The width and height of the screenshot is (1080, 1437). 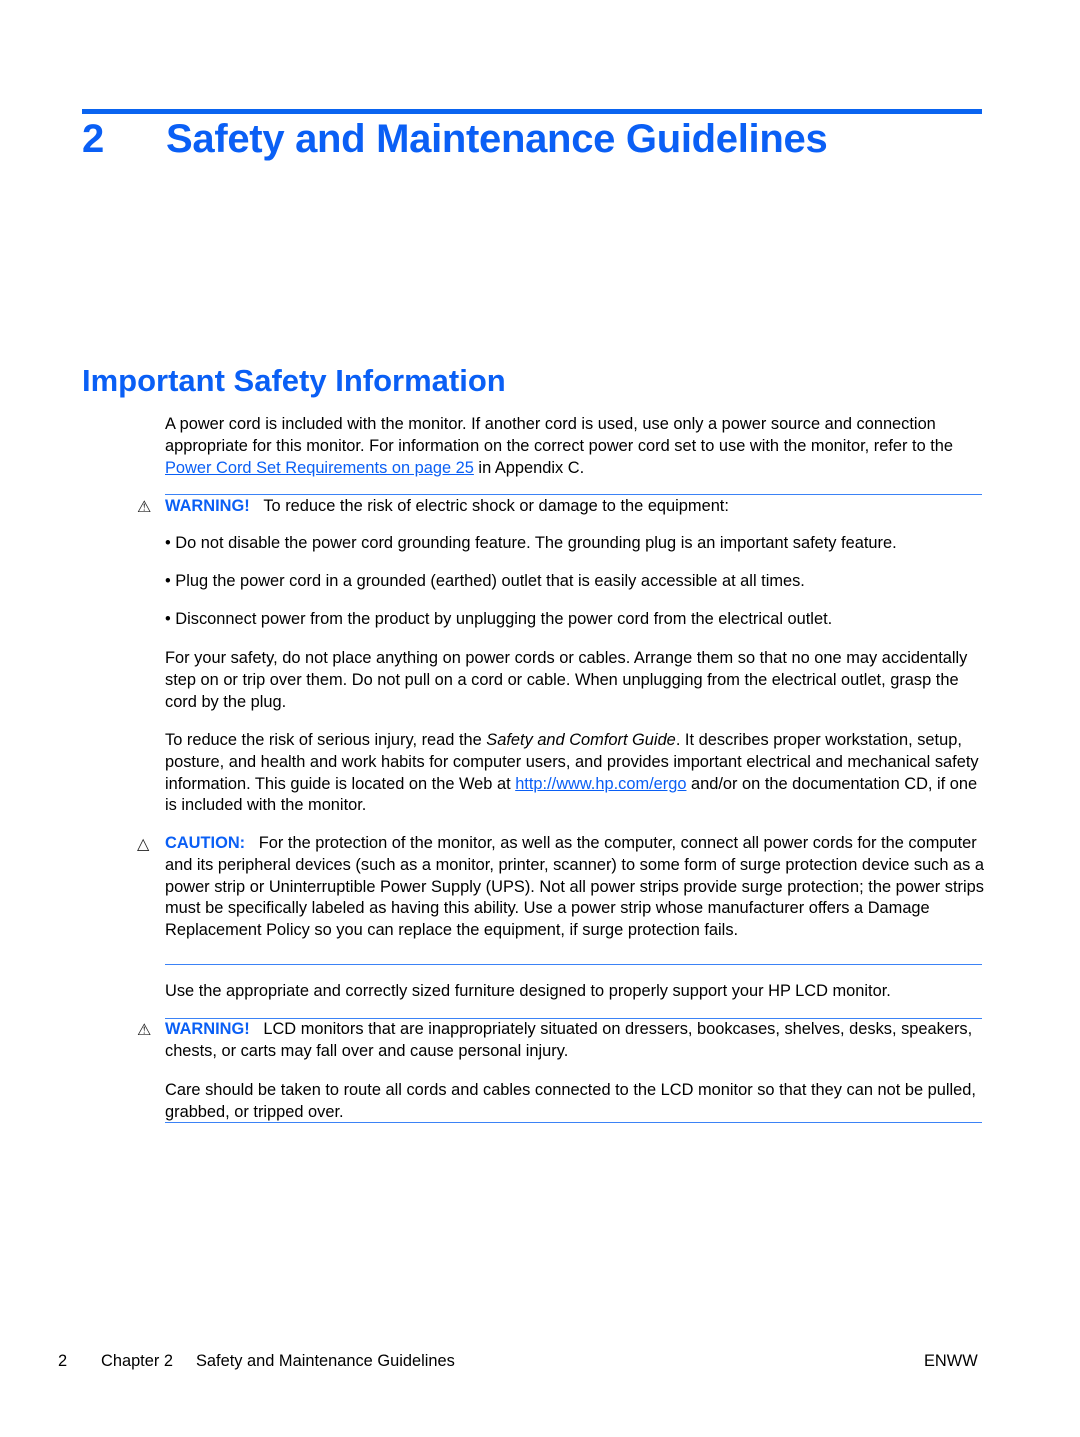 What do you see at coordinates (205, 843) in the screenshot?
I see `caution-label: CAUTION:` at bounding box center [205, 843].